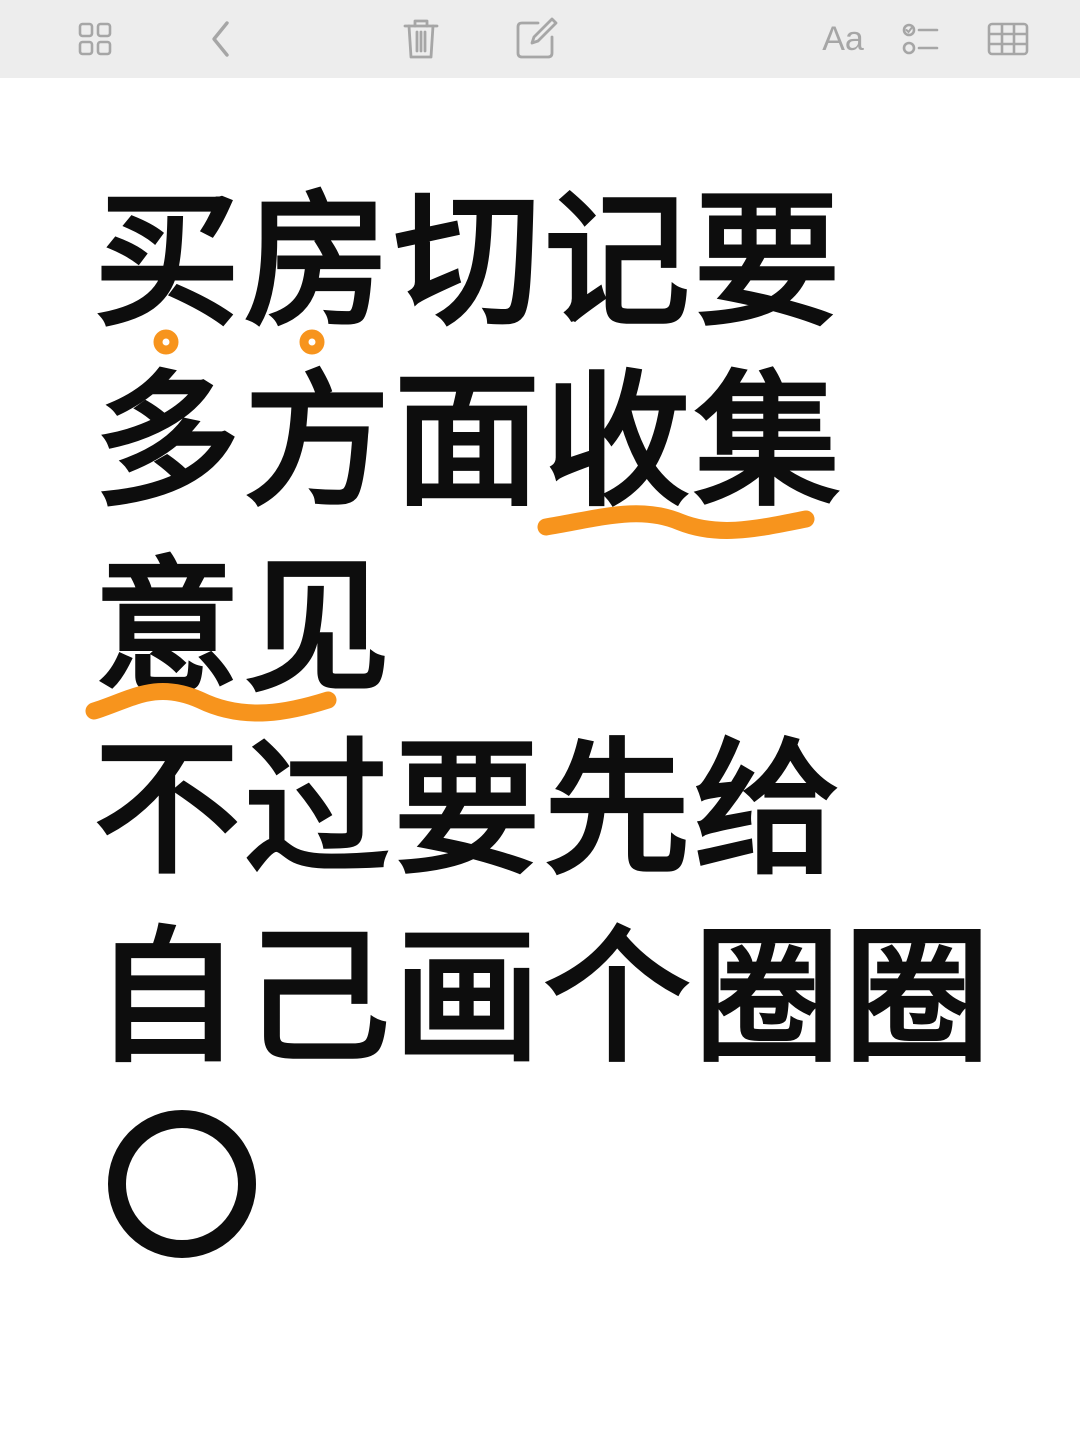 The width and height of the screenshot is (1080, 1440). I want to click on note-line-1: 买房切记要, so click(469, 262).